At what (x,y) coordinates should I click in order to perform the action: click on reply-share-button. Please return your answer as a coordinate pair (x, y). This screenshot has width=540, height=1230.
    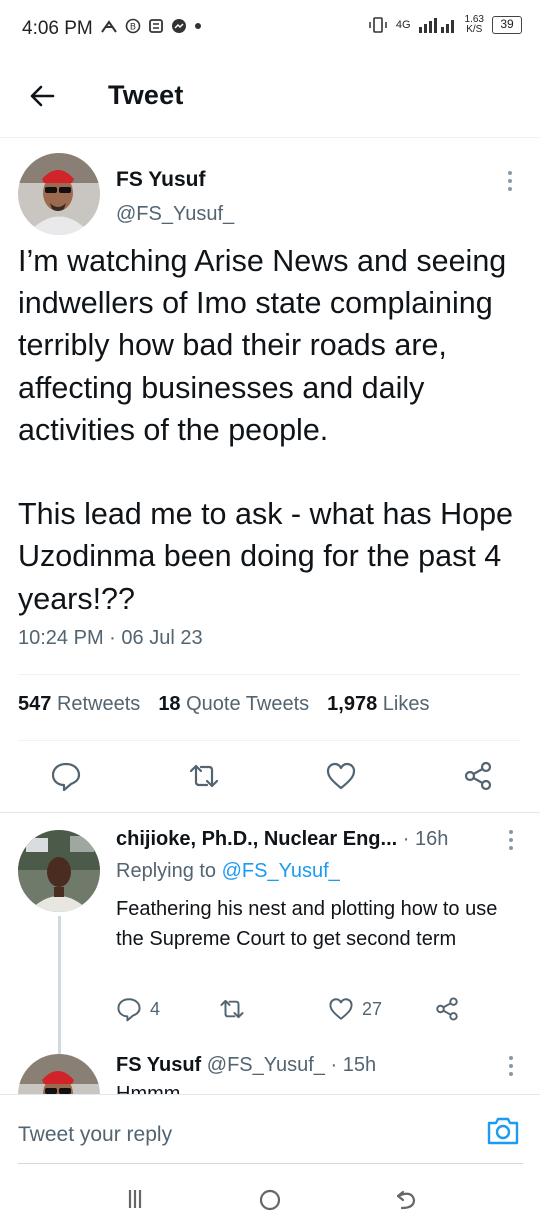
    Looking at the image, I should click on (447, 1009).